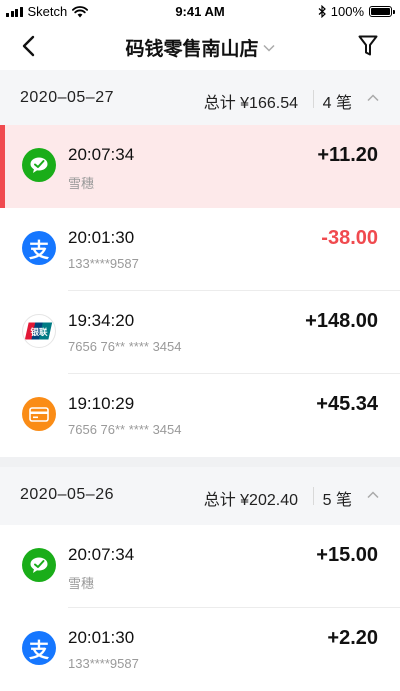  I want to click on svg-text: 银联, so click(39, 332).